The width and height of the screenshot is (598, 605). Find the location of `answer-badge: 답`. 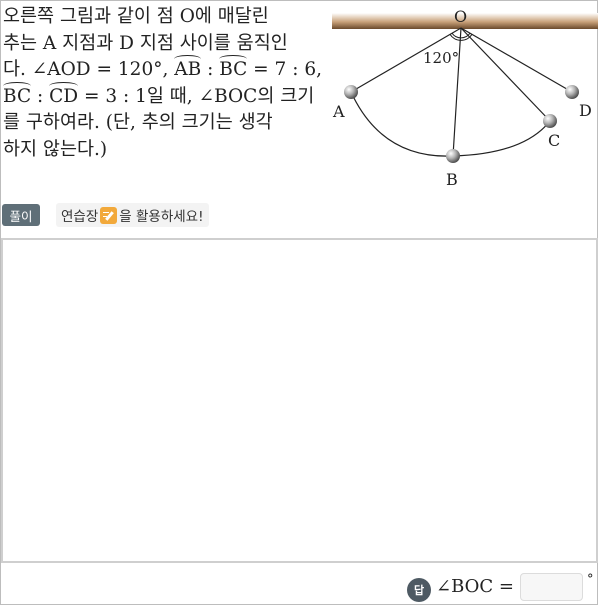

answer-badge: 답 is located at coordinates (419, 590).